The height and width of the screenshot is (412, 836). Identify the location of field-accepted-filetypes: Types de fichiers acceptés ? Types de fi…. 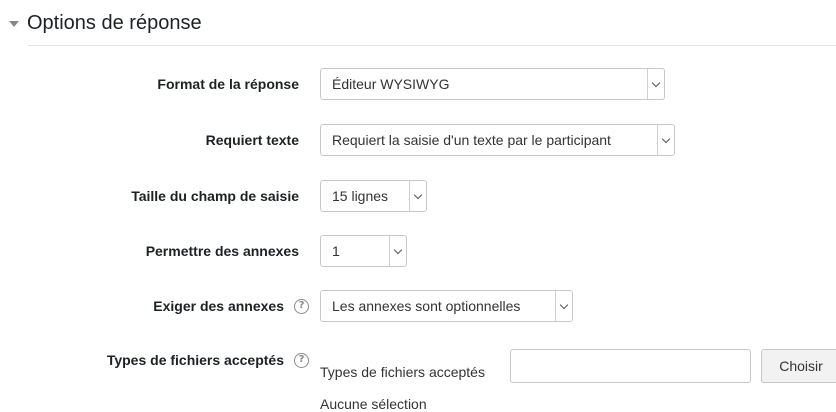
(418, 363).